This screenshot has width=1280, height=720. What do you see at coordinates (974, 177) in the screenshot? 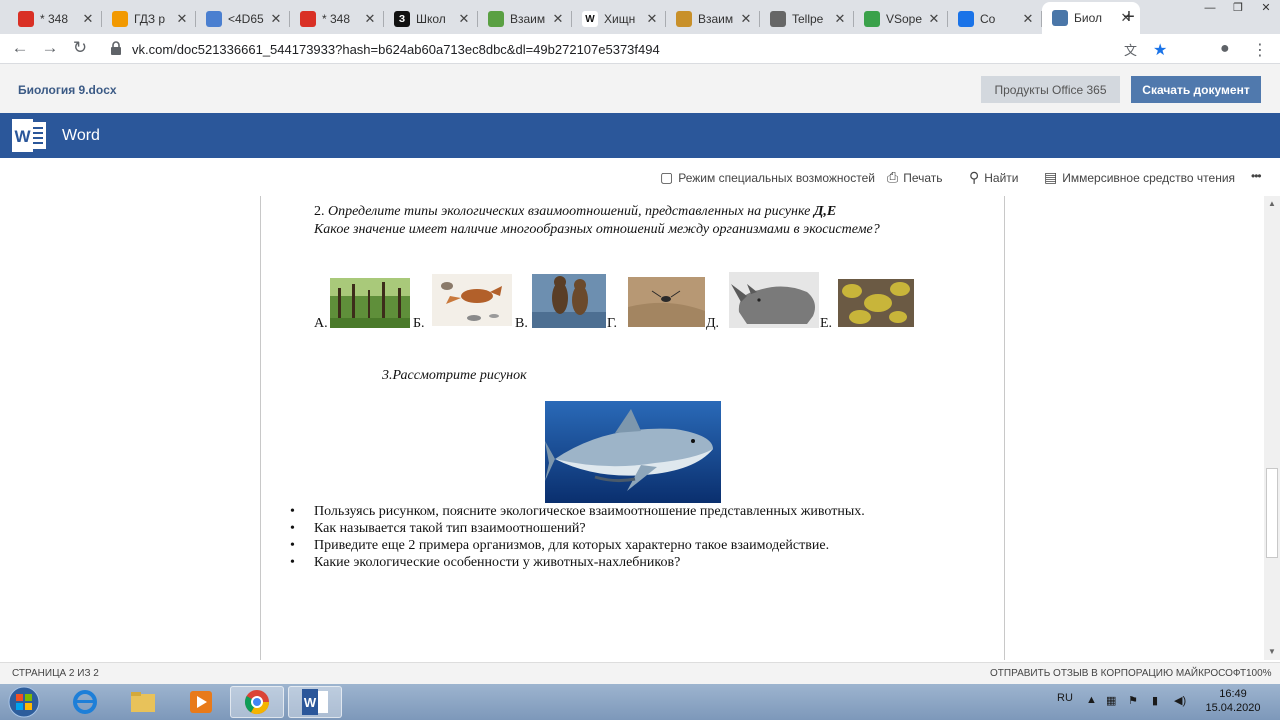
I see `search-icon: ⚲` at bounding box center [974, 177].